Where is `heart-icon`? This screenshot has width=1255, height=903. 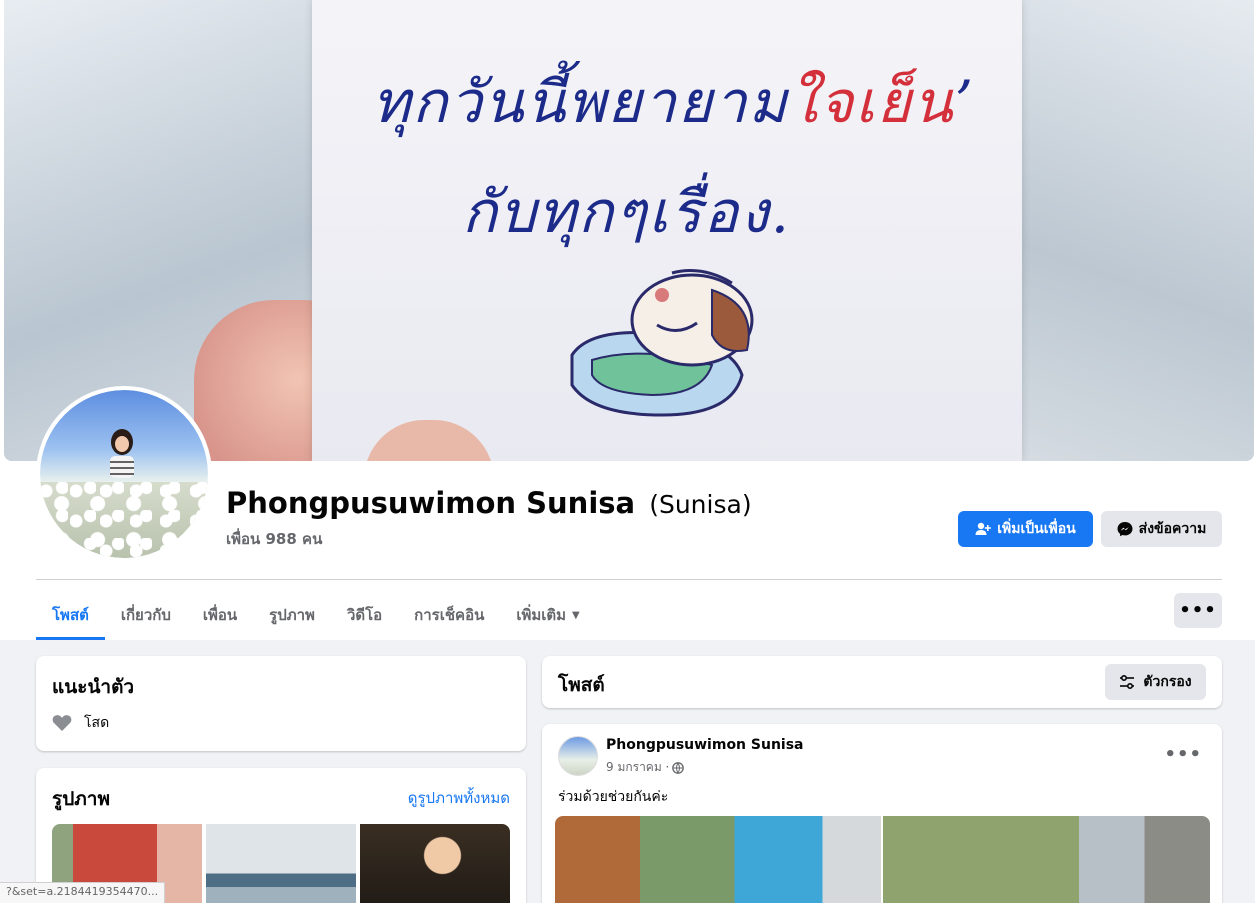 heart-icon is located at coordinates (62, 723).